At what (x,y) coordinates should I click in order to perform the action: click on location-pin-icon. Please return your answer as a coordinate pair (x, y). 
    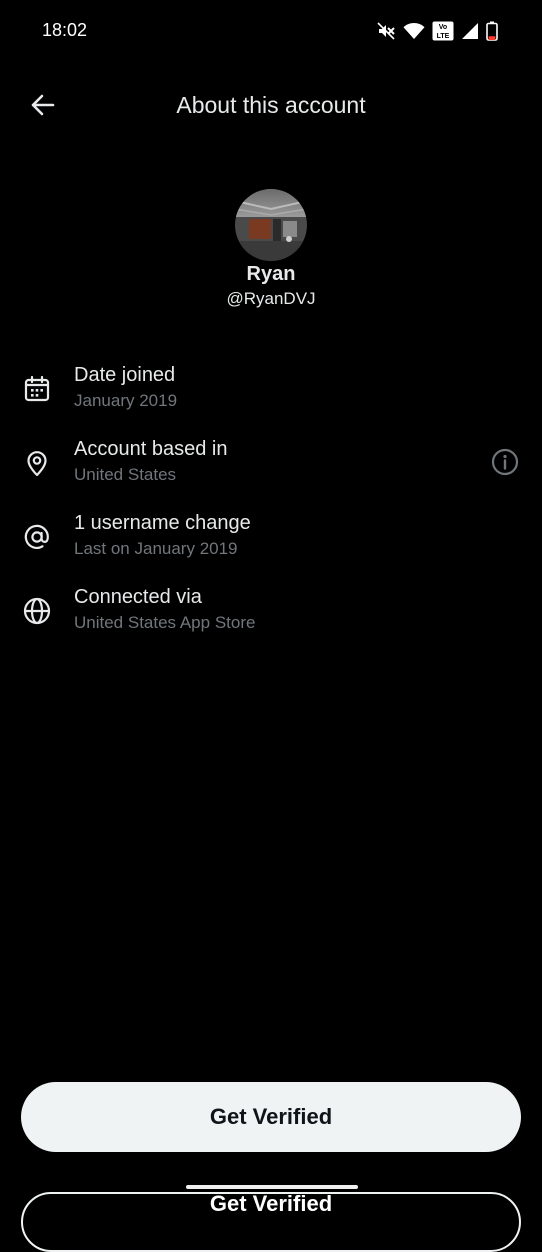
    Looking at the image, I should click on (37, 463).